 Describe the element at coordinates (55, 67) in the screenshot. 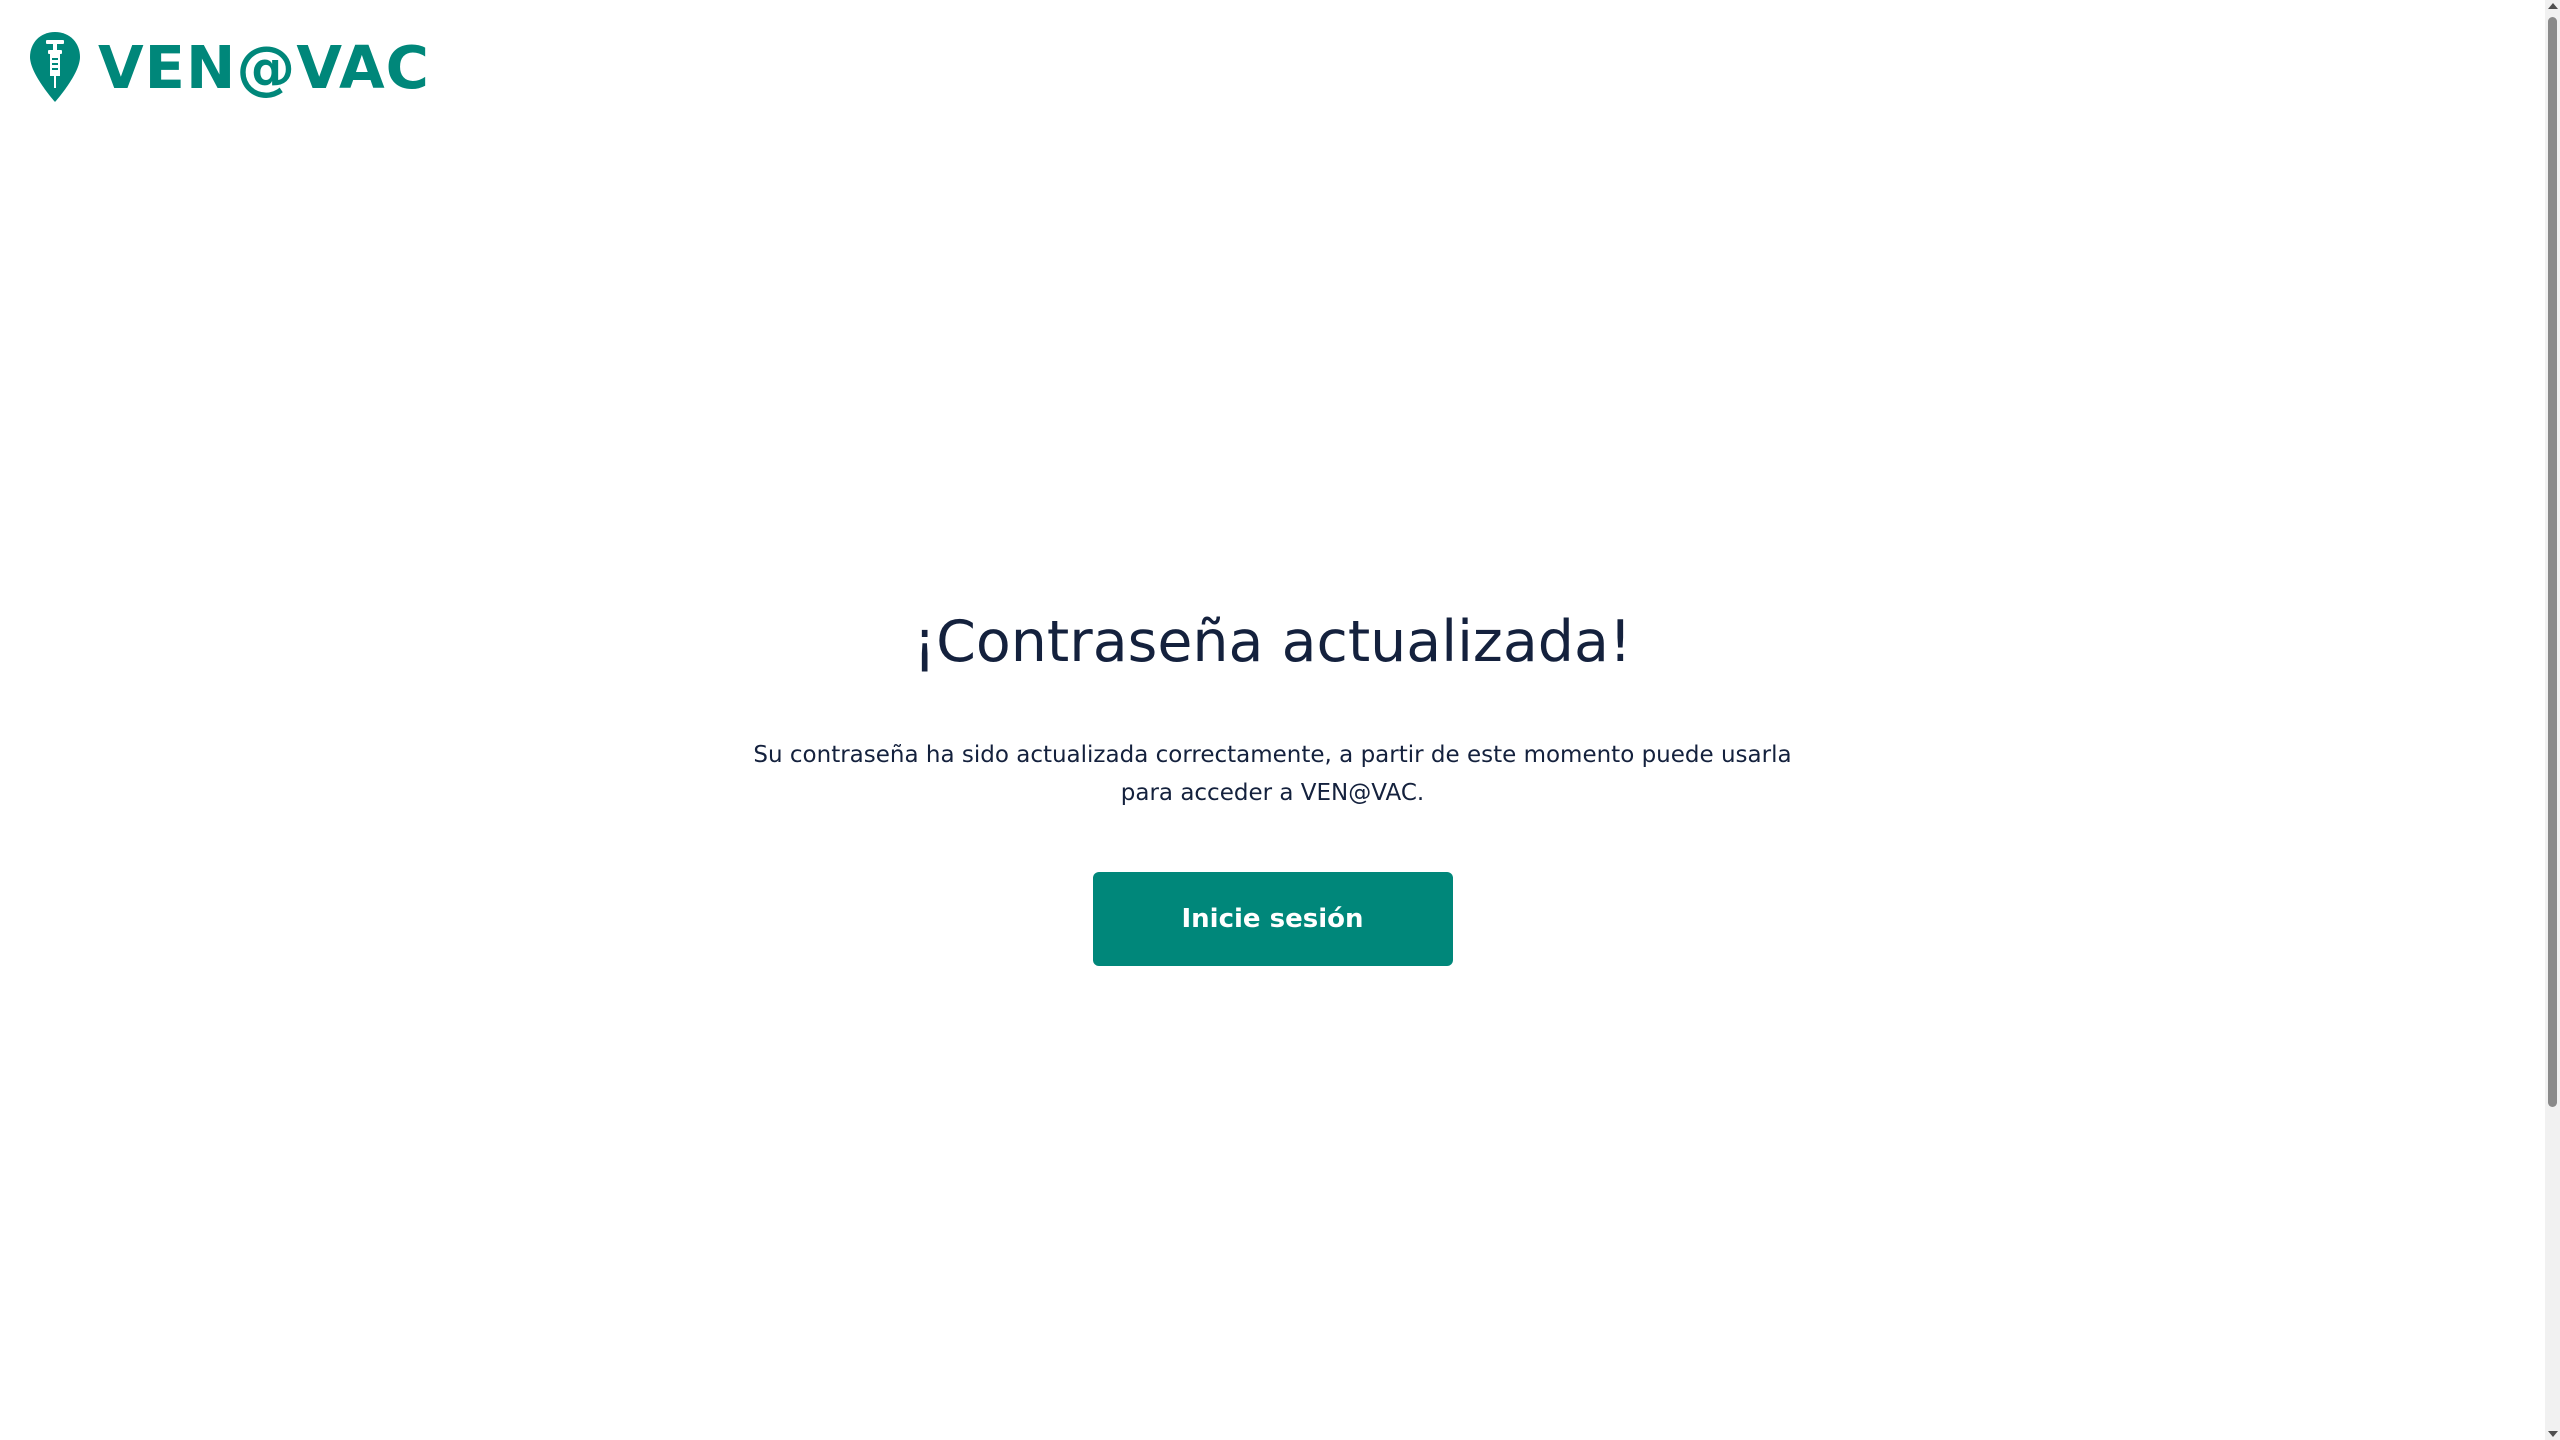

I see `vaccine-pin-icon` at that location.